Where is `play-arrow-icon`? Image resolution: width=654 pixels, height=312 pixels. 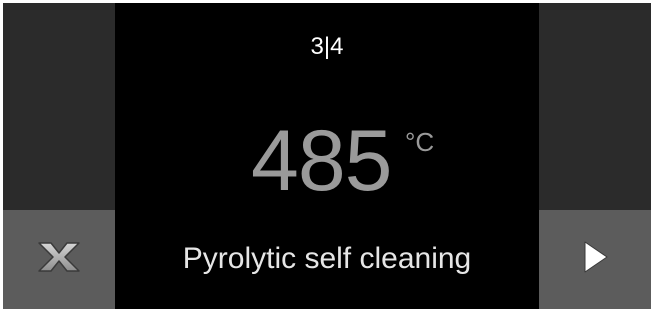
play-arrow-icon is located at coordinates (595, 259).